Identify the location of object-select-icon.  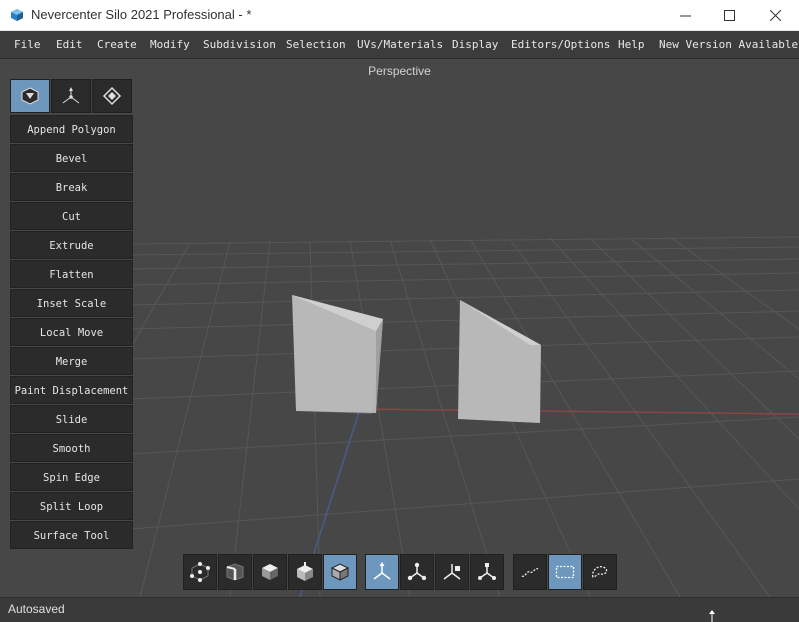
(340, 572).